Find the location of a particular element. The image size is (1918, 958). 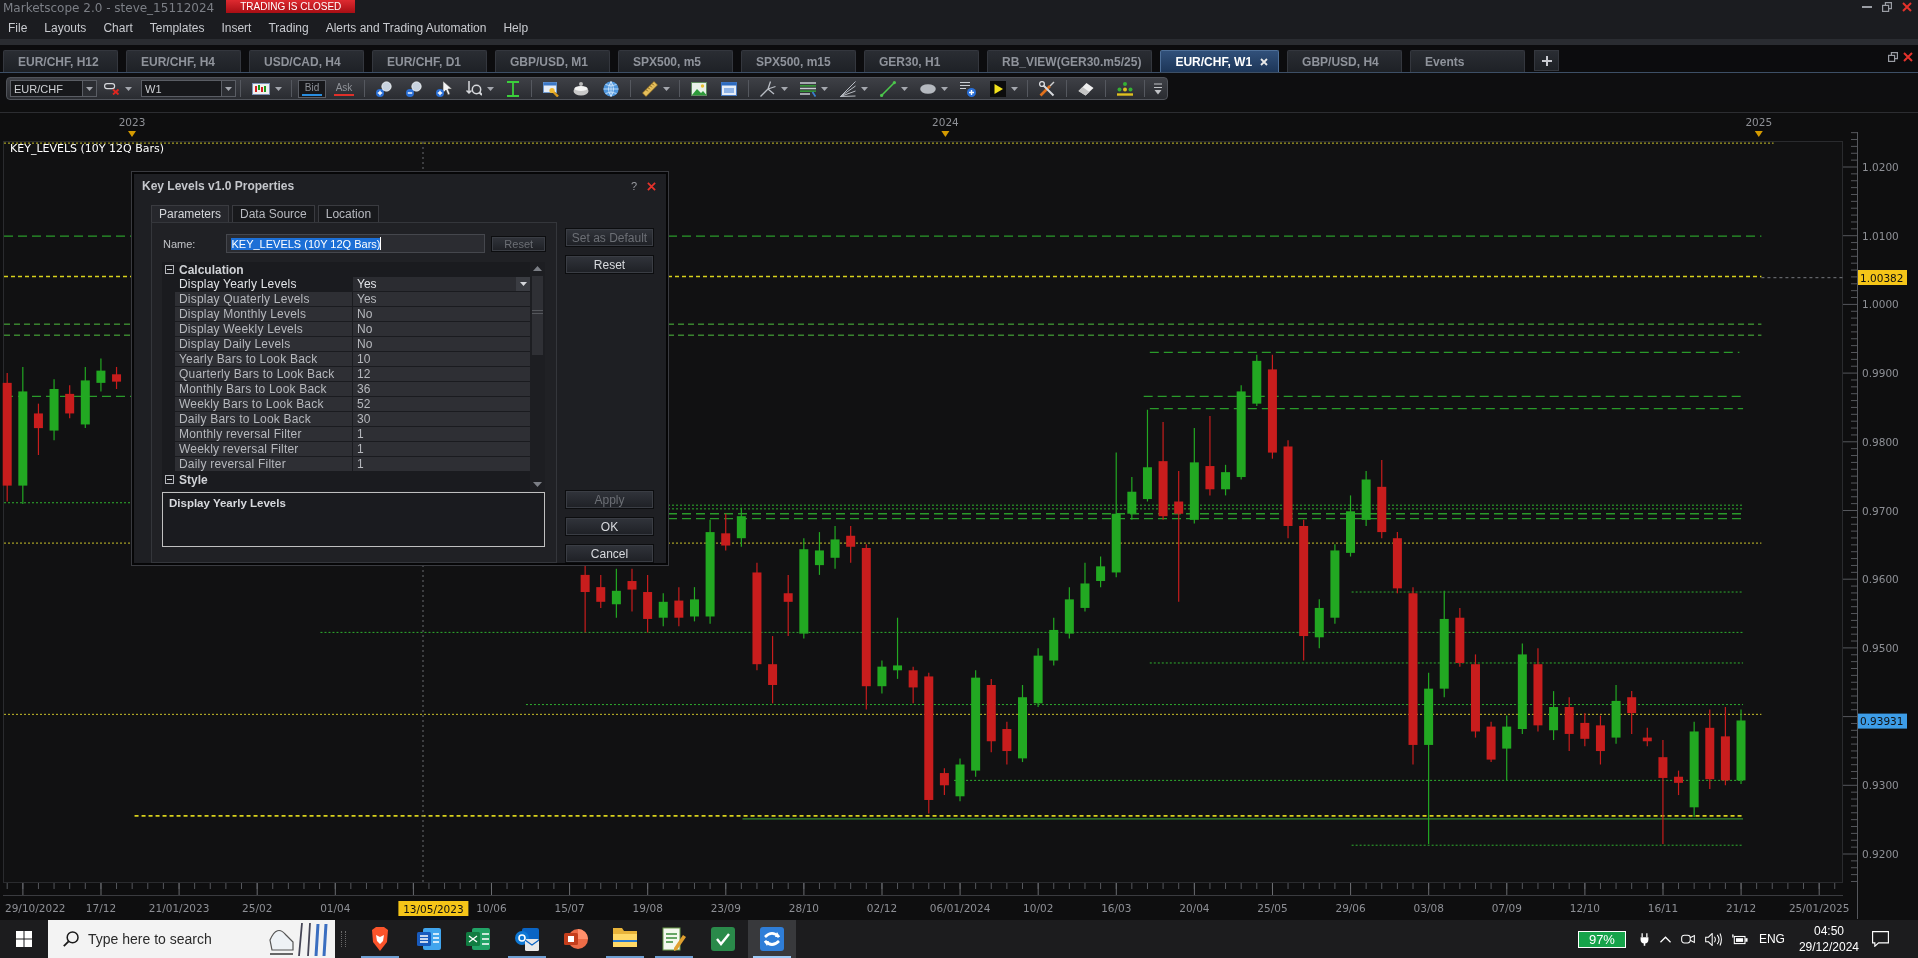

globe-icon is located at coordinates (611, 88).